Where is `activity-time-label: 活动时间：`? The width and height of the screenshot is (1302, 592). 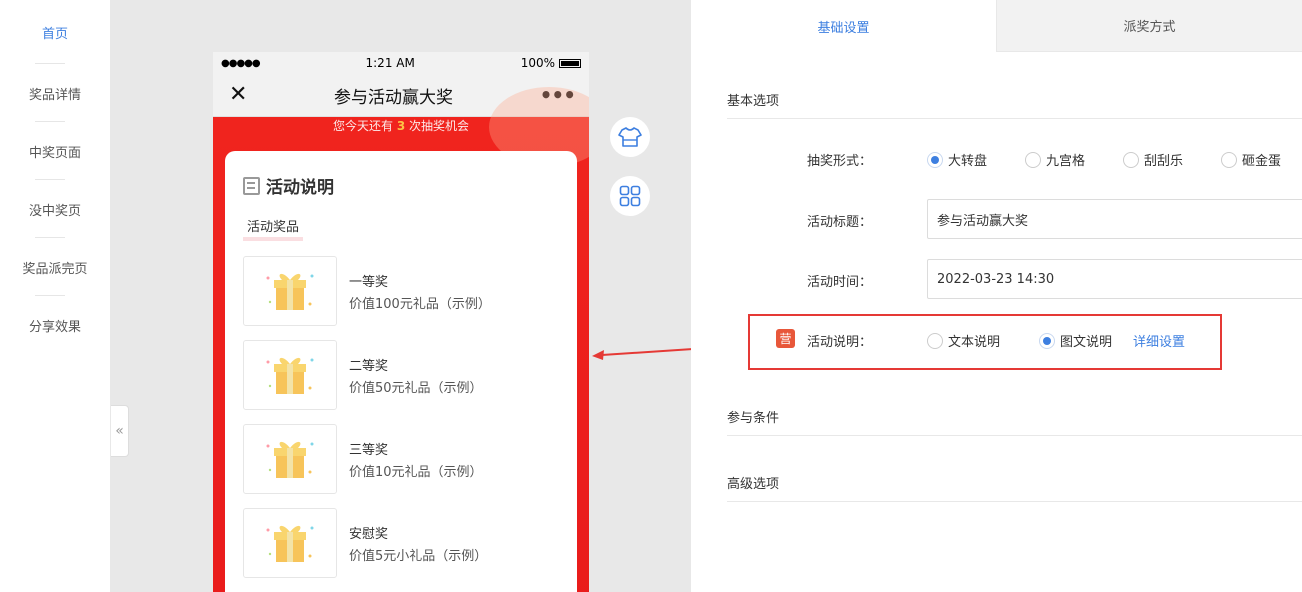 activity-time-label: 活动时间： is located at coordinates (840, 282).